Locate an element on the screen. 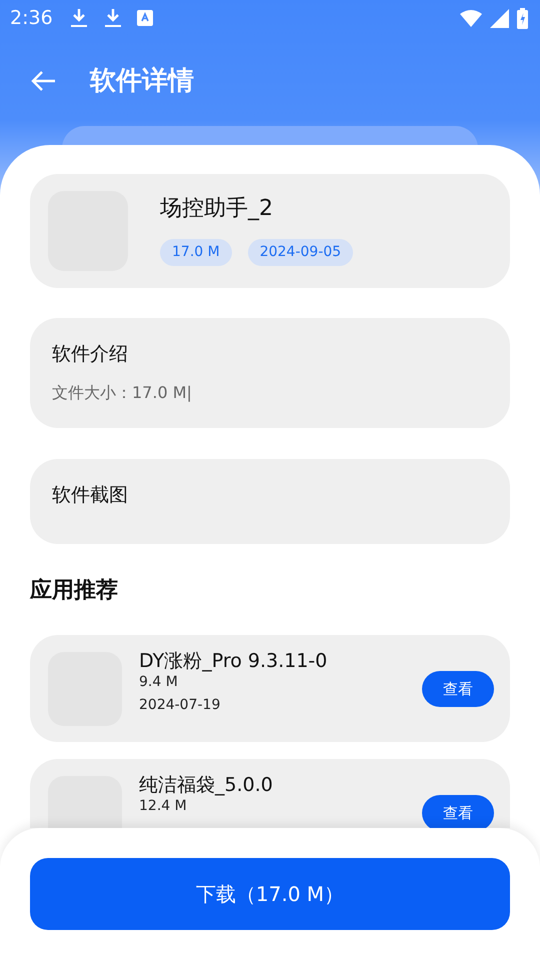  signal-icon is located at coordinates (499, 18).